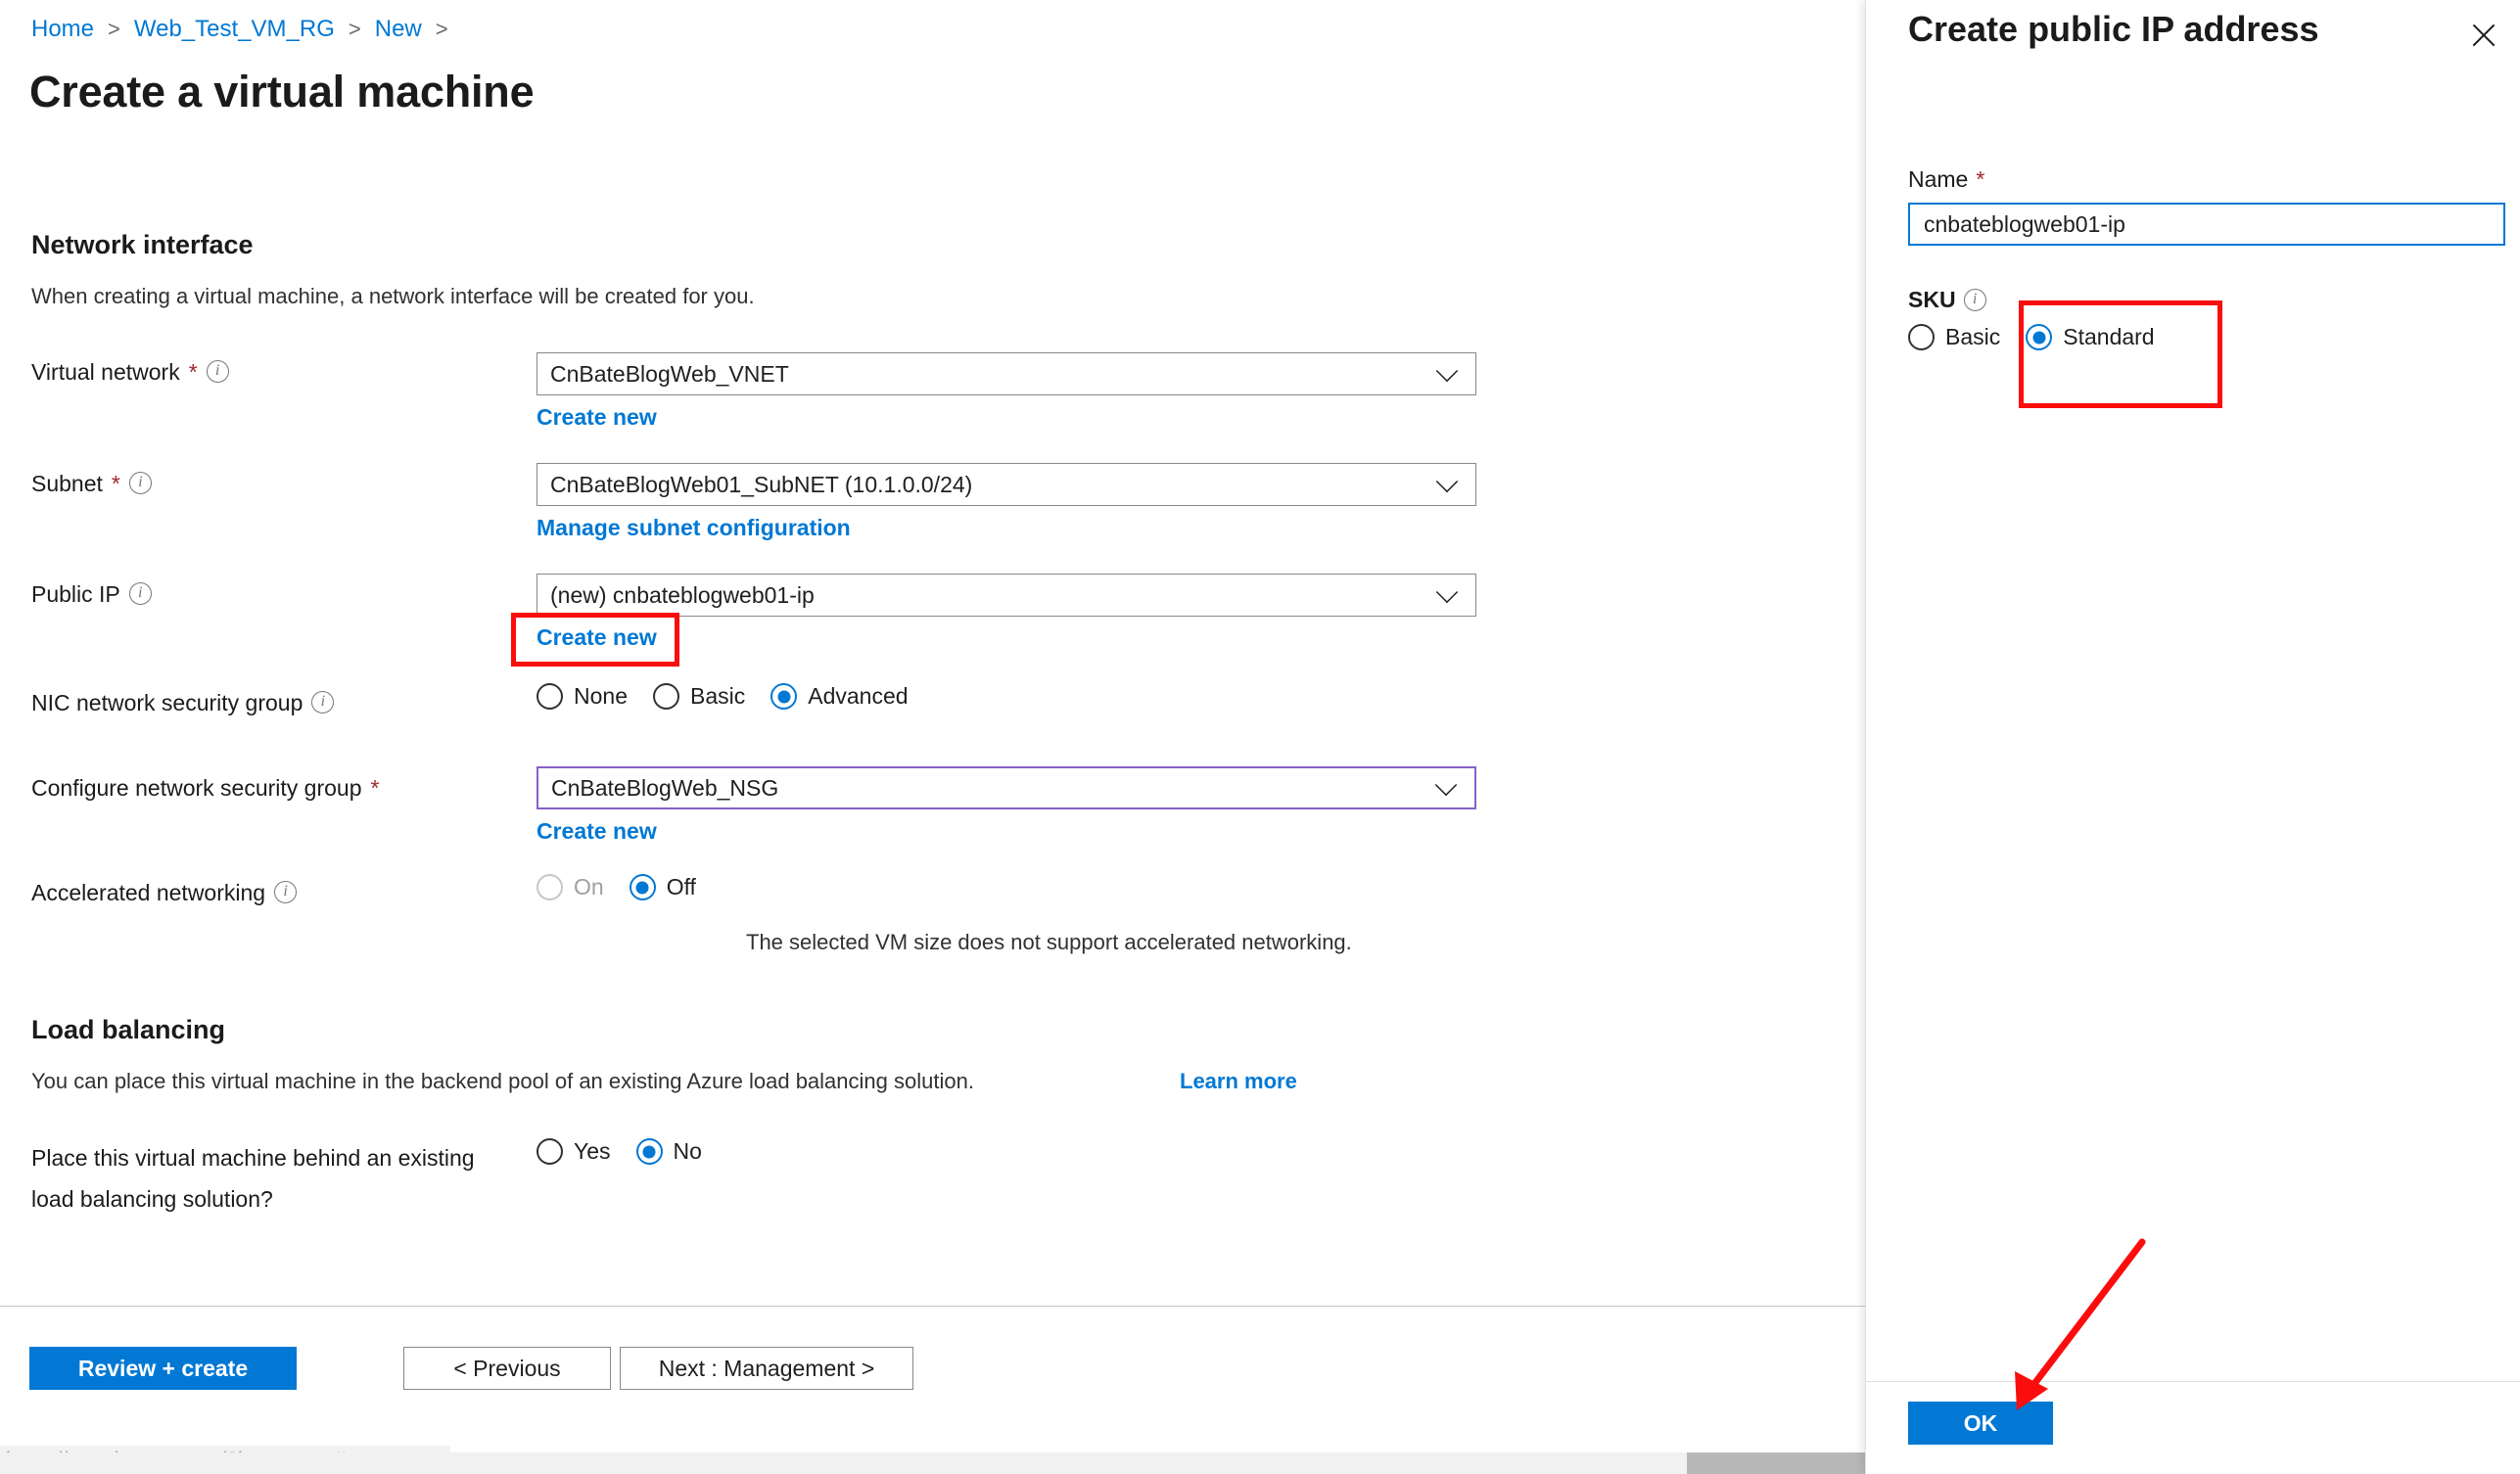 The height and width of the screenshot is (1474, 2520). What do you see at coordinates (597, 417) in the screenshot?
I see `virtual-network-create-new-link: Create new` at bounding box center [597, 417].